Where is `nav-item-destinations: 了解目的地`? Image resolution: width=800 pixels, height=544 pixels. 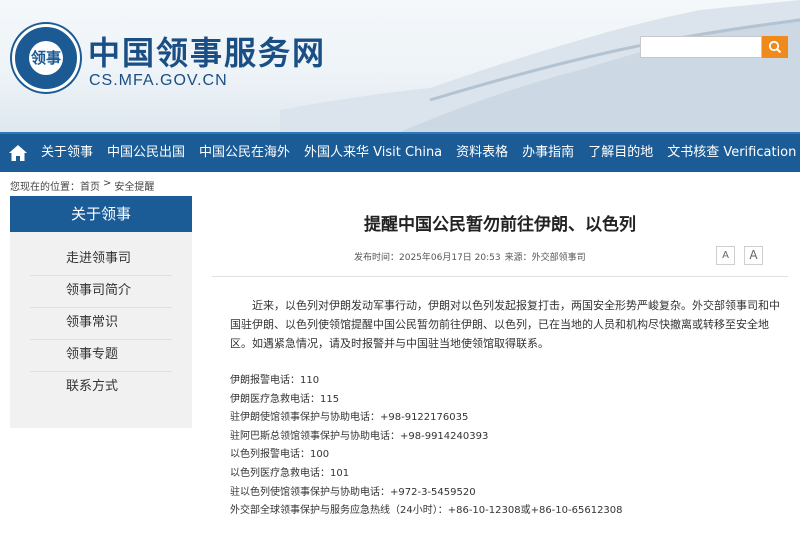 nav-item-destinations: 了解目的地 is located at coordinates (620, 153).